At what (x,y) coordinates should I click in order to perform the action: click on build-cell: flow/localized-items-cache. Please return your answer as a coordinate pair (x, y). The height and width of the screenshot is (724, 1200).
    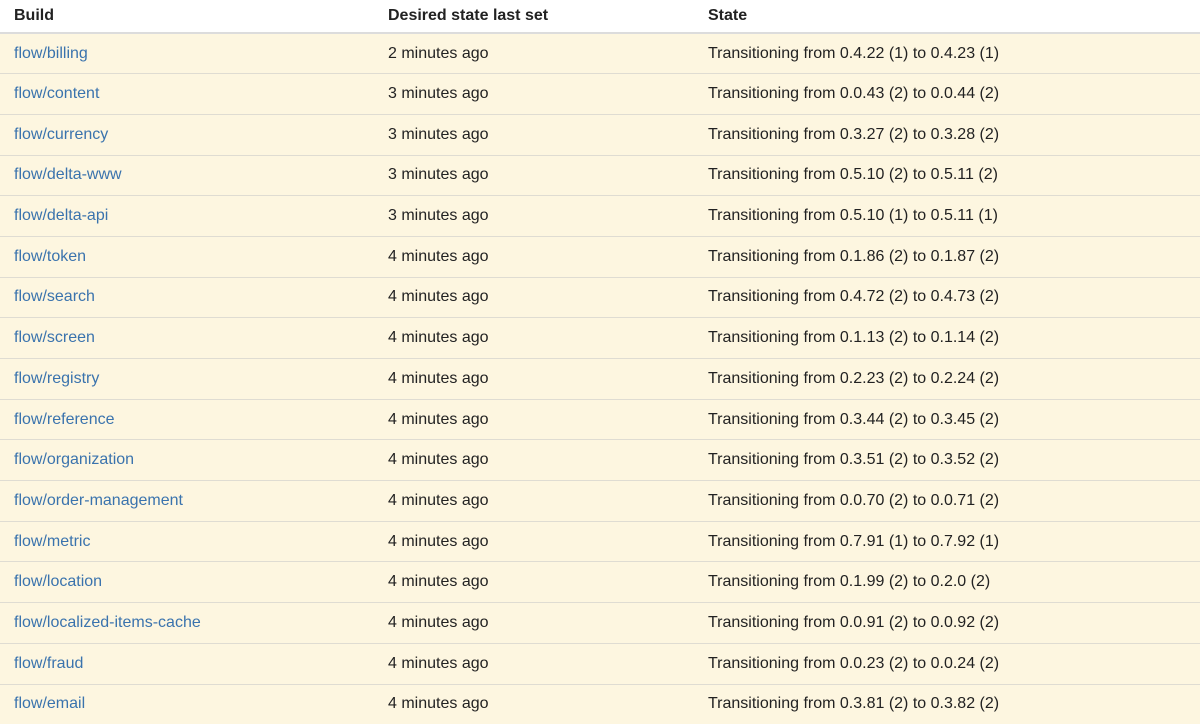
    Looking at the image, I should click on (187, 623).